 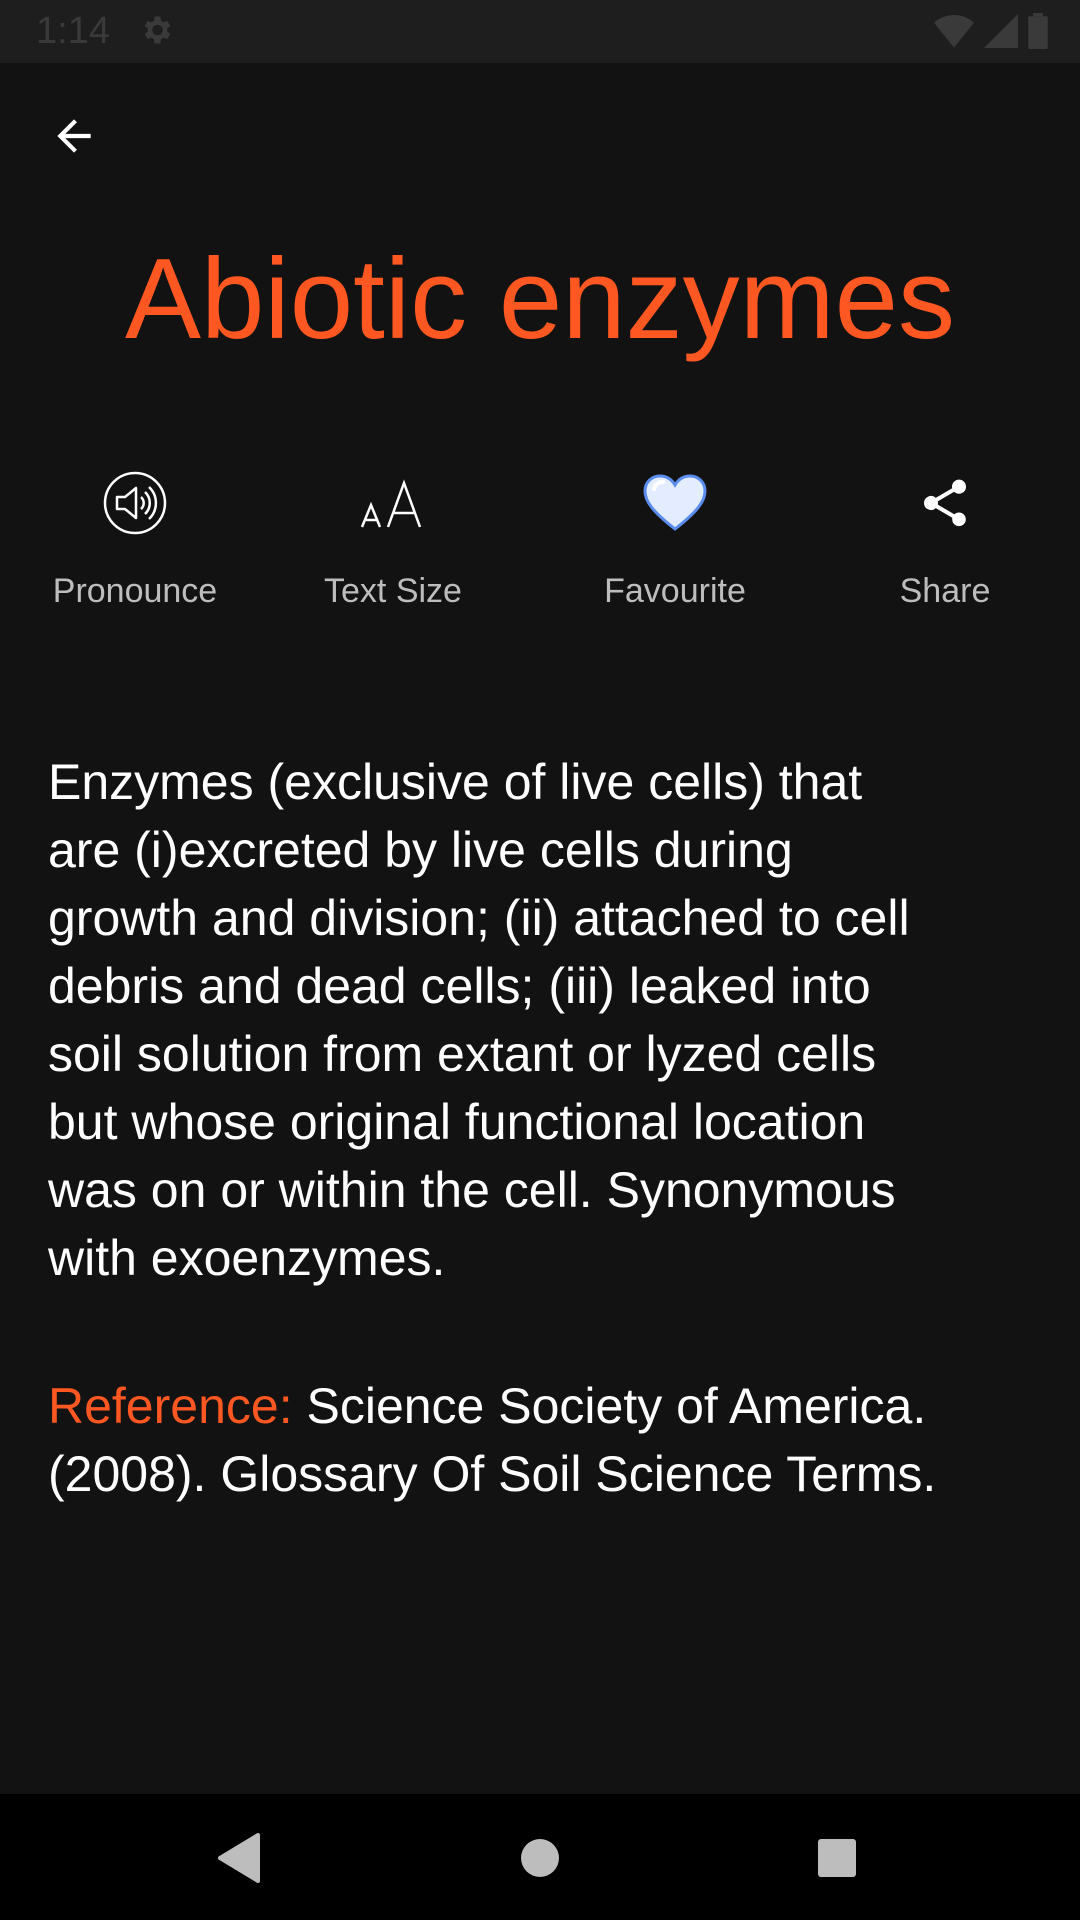 I want to click on favourite-button: Favourite, so click(x=675, y=540).